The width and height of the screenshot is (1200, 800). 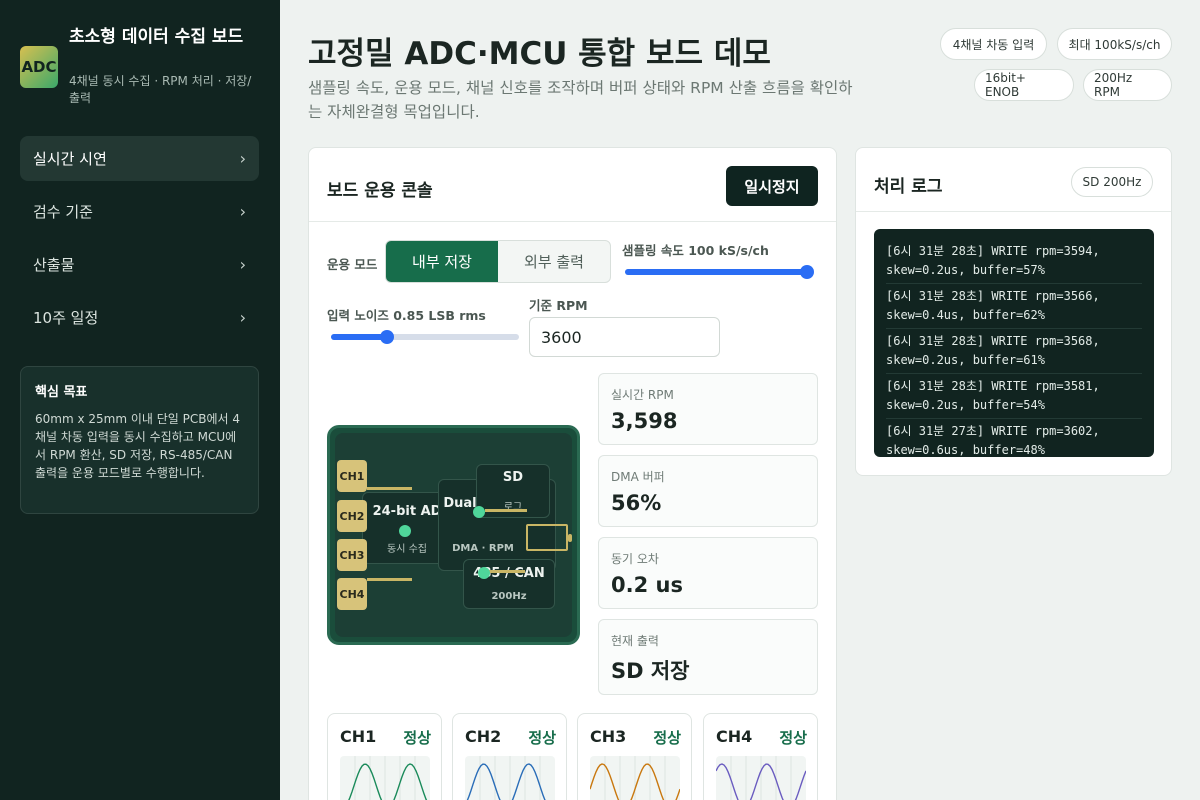 What do you see at coordinates (160, 89) in the screenshot?
I see `brand-subtitle: 4채널 동시 수집 · RPM 처리 · 저장/출력` at bounding box center [160, 89].